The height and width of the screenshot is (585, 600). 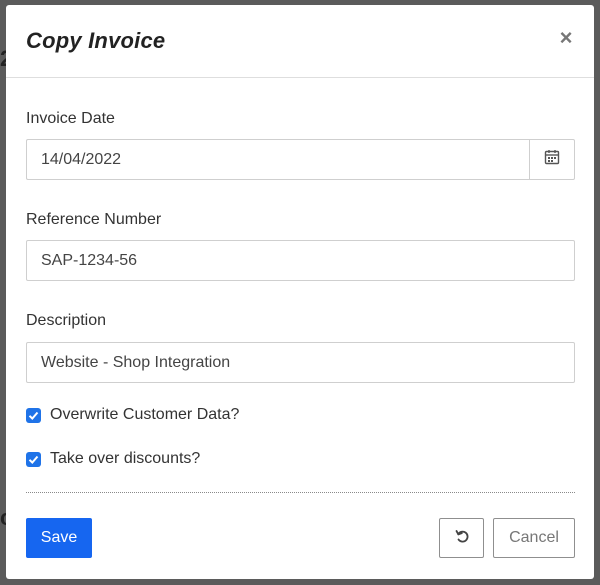 I want to click on description-label: Description, so click(x=66, y=320).